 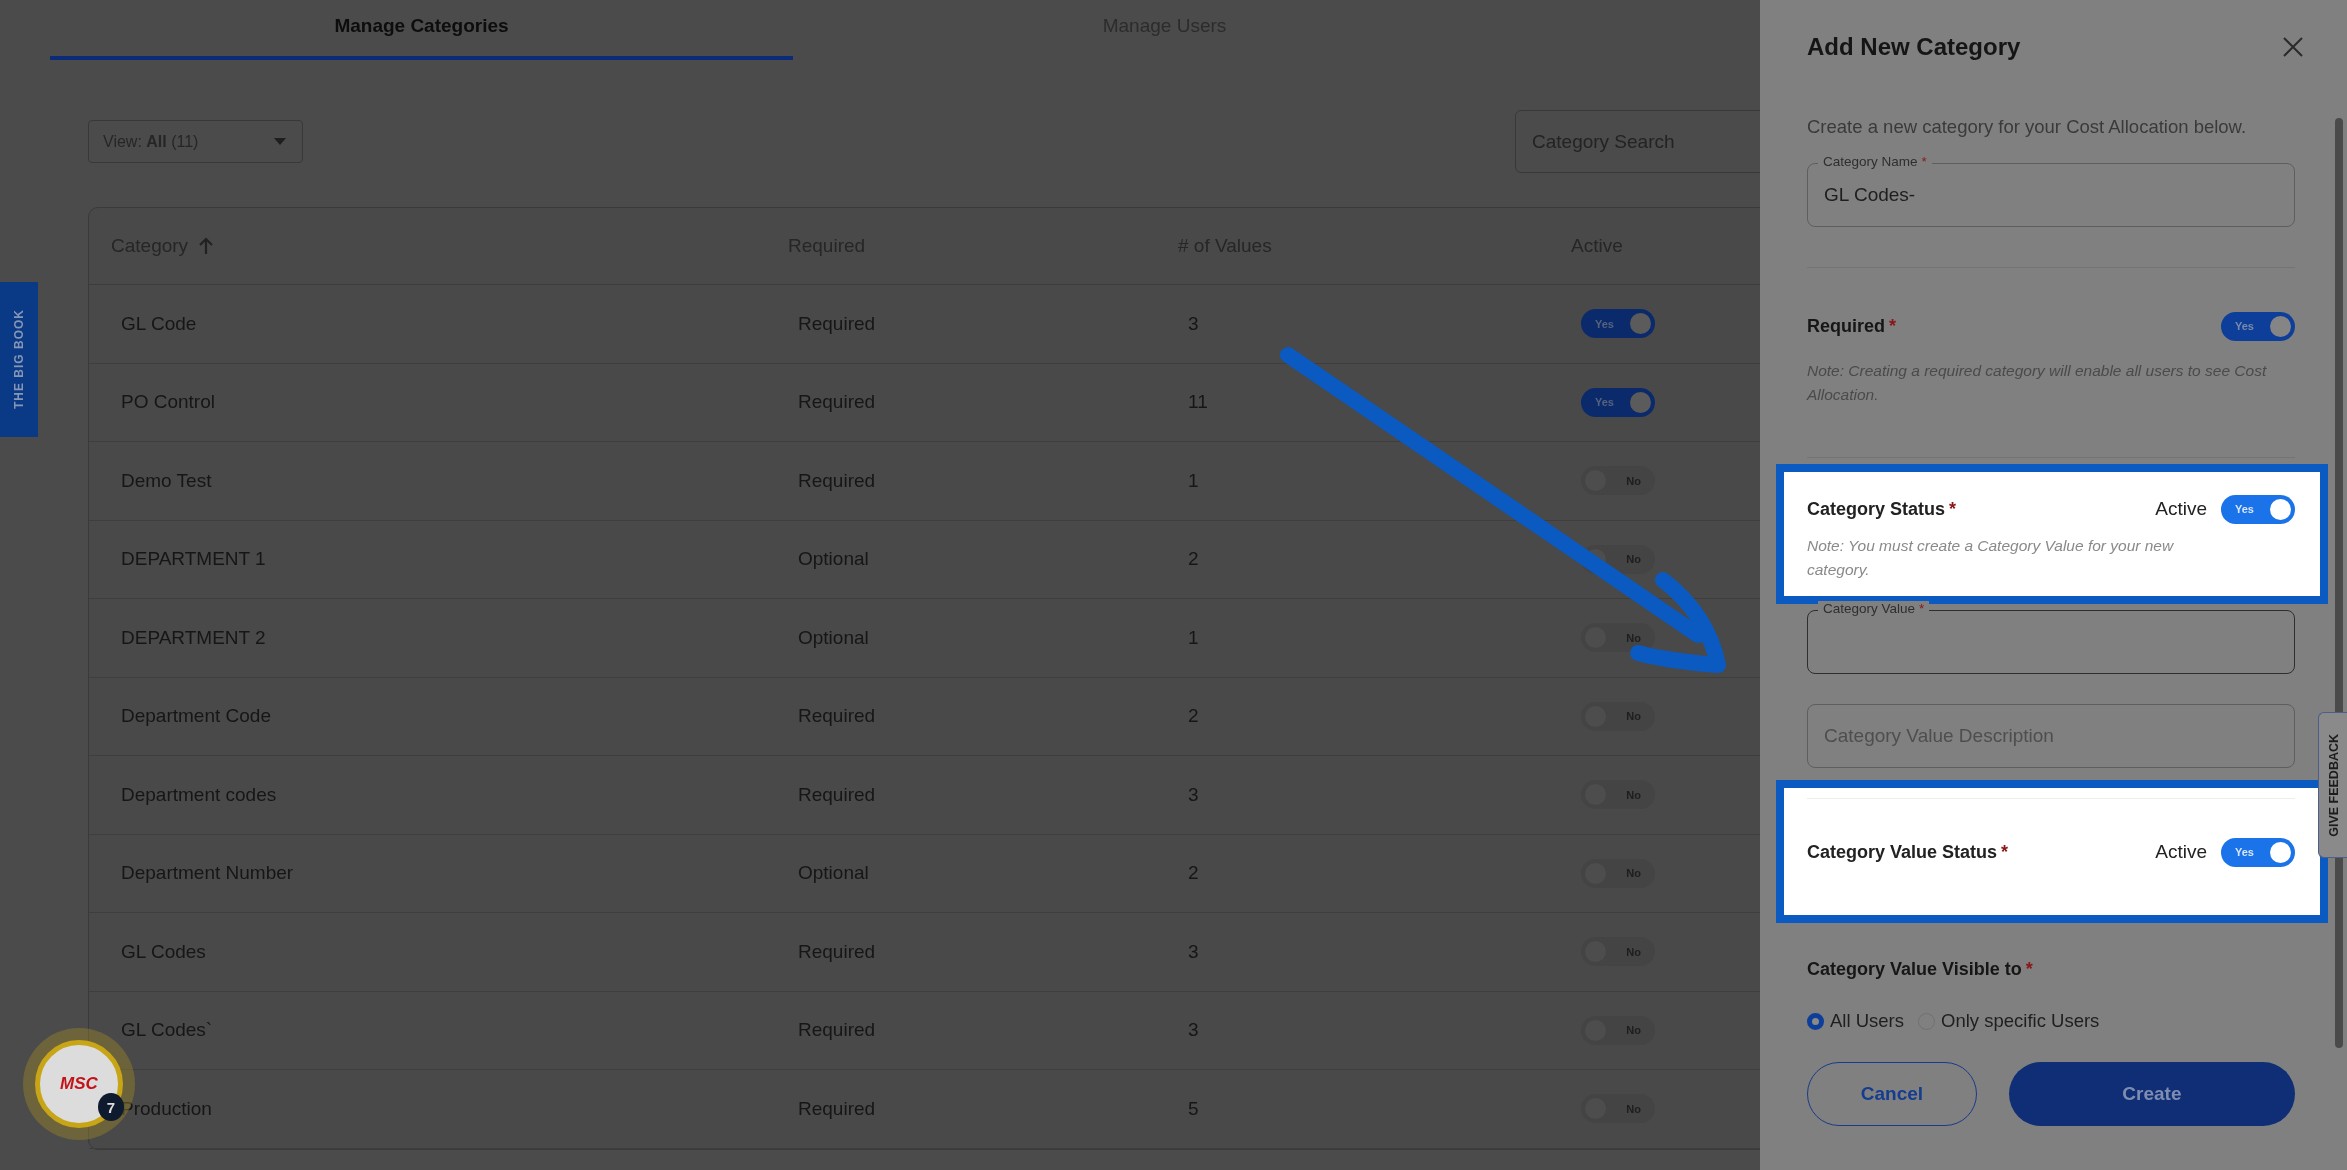 I want to click on section-label: Category Value Visible to *, so click(x=1920, y=969).